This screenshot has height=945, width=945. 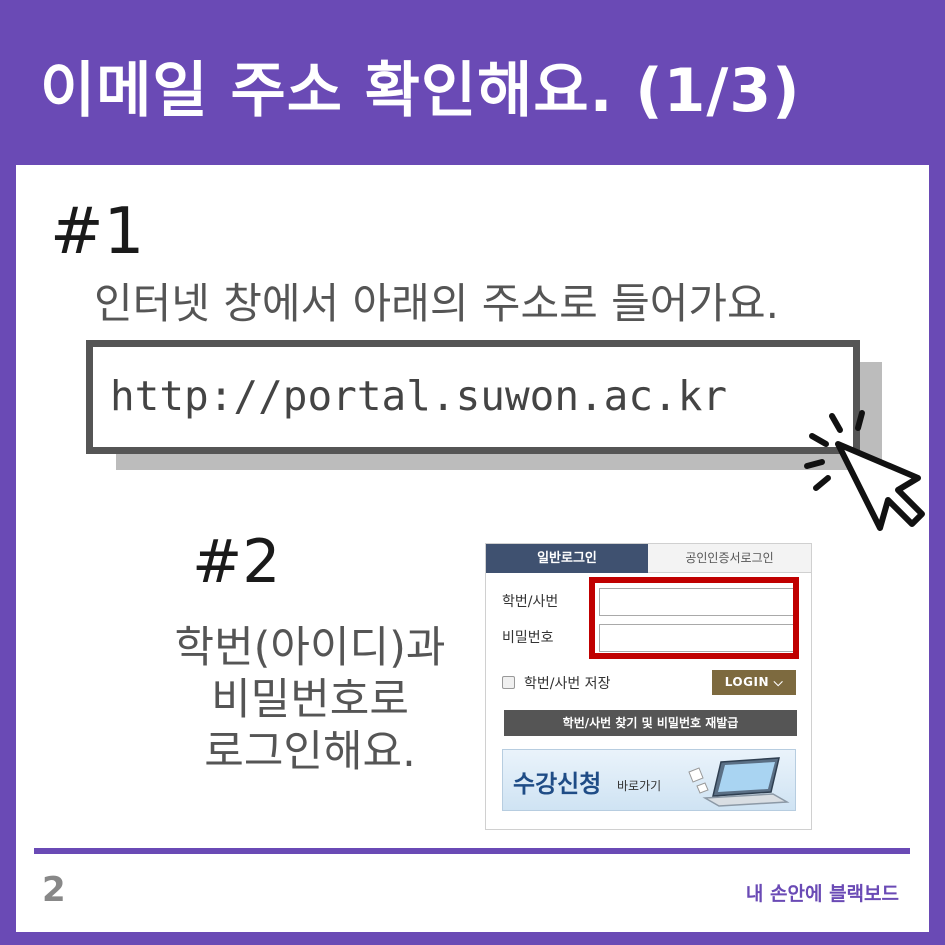 I want to click on tab-cert-login: 공인인증서로그인, so click(x=729, y=558).